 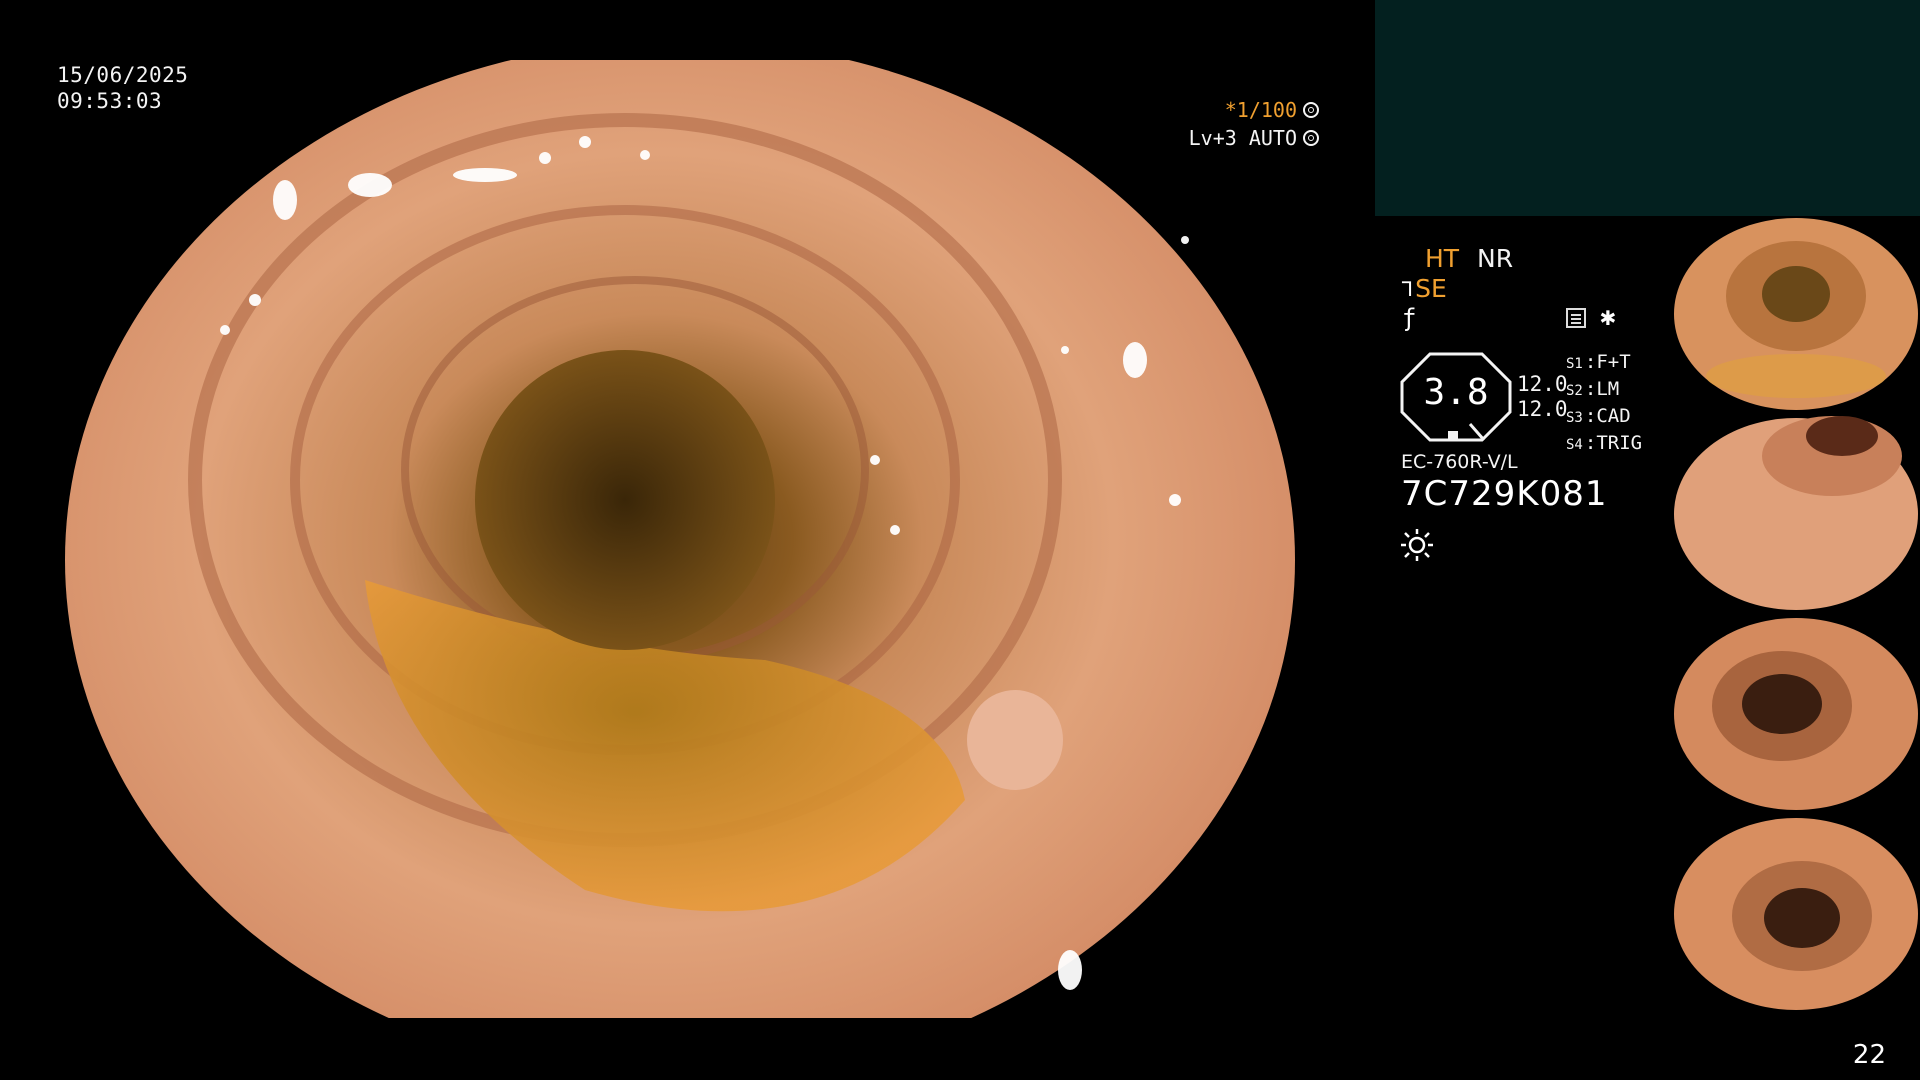 What do you see at coordinates (1442, 258) in the screenshot?
I see `ht-label: HT` at bounding box center [1442, 258].